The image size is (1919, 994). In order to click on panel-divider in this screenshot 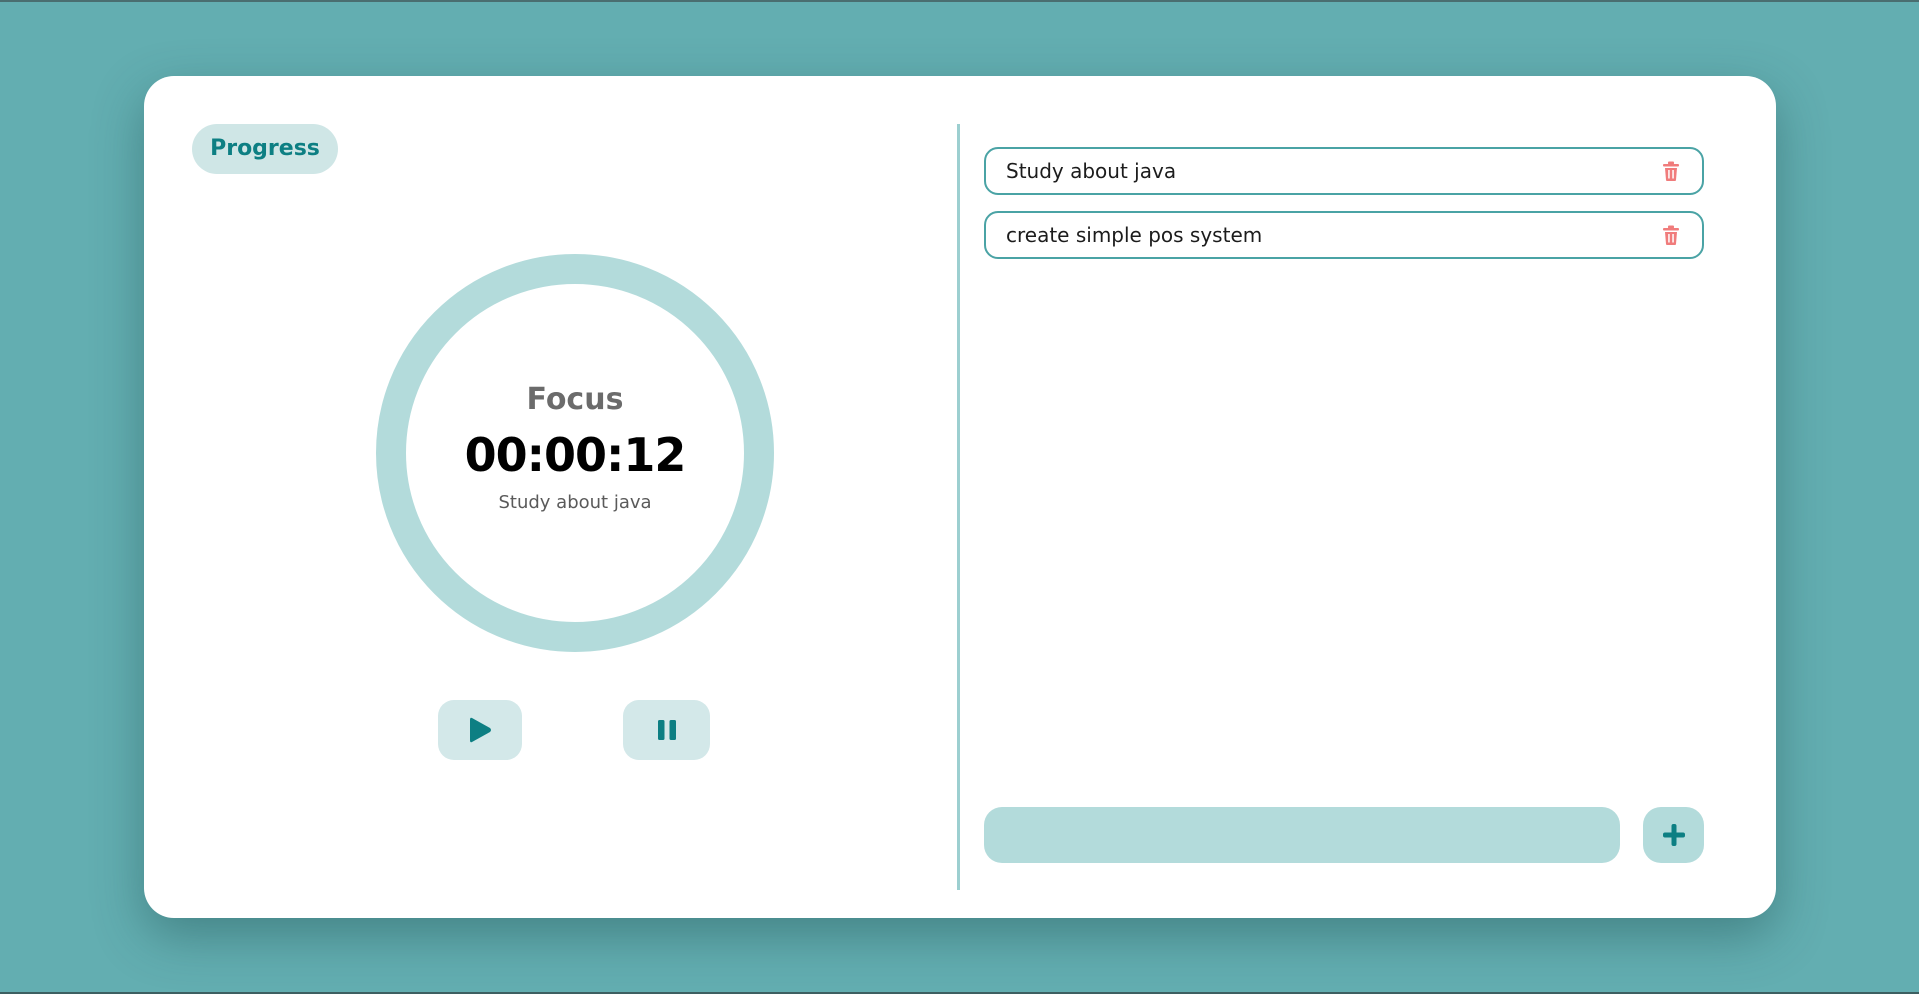, I will do `click(958, 507)`.